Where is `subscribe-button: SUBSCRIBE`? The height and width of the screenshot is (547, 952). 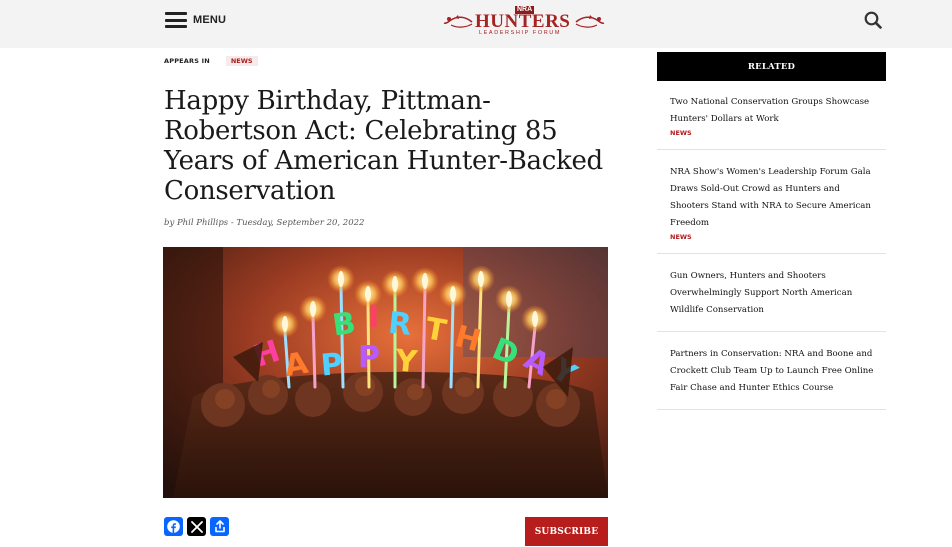
subscribe-button: SUBSCRIBE is located at coordinates (566, 531).